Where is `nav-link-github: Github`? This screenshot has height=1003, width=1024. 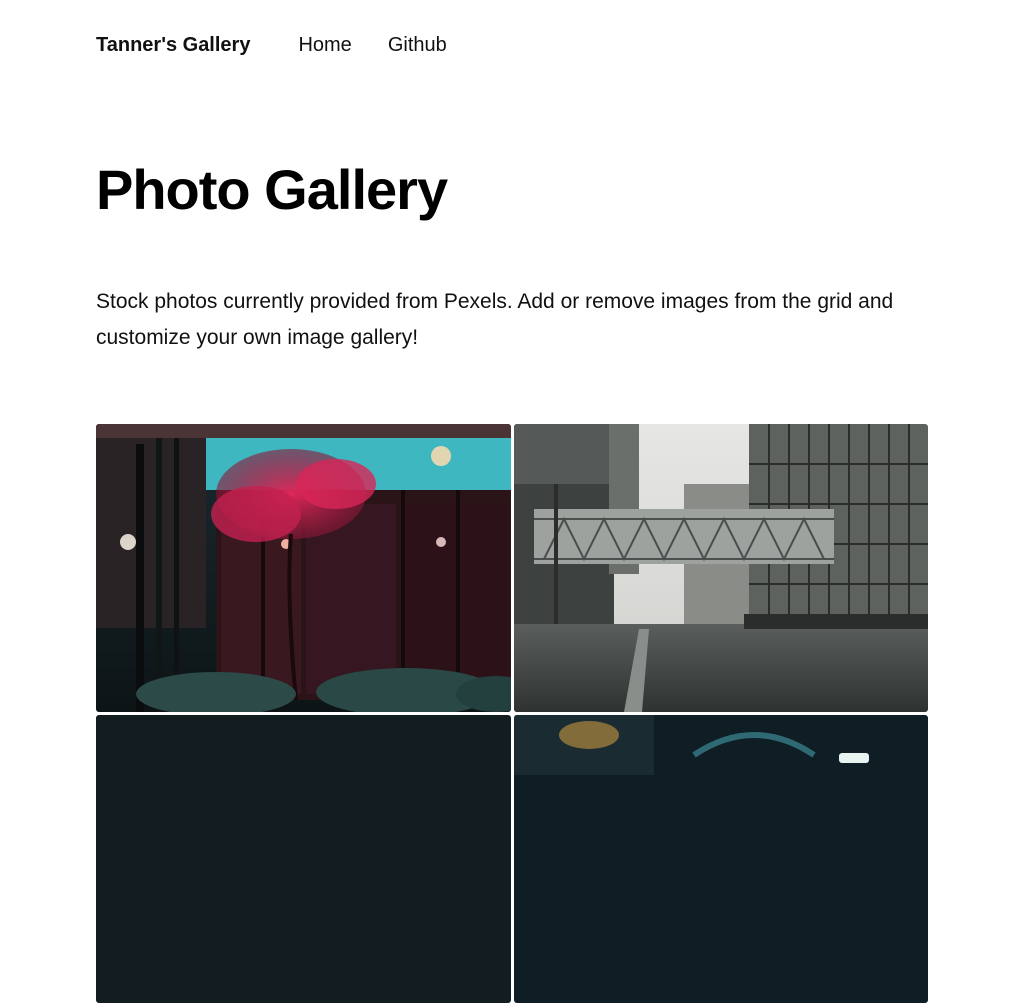 nav-link-github: Github is located at coordinates (417, 45).